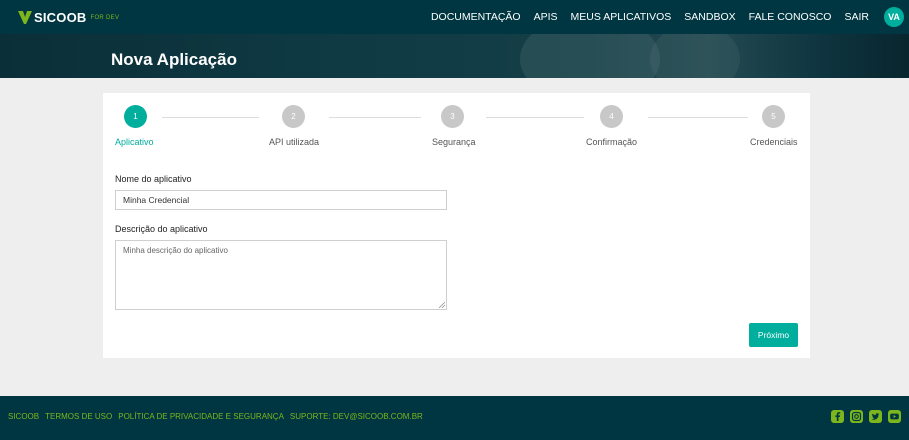 The image size is (909, 440). I want to click on nav-link-meus-aplicativos: MEUS APLICATIVOS, so click(621, 17).